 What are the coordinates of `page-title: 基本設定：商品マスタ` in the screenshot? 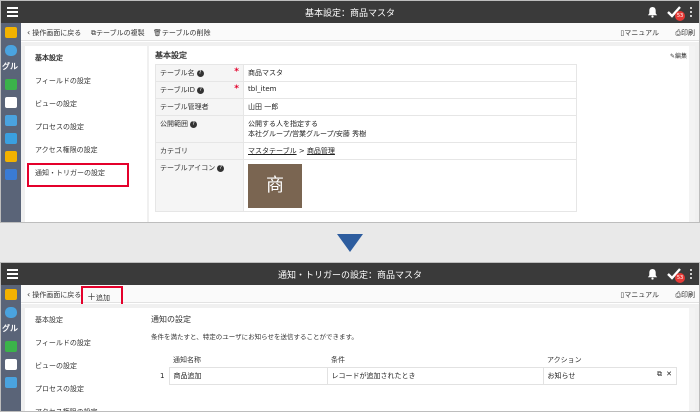 It's located at (349, 14).